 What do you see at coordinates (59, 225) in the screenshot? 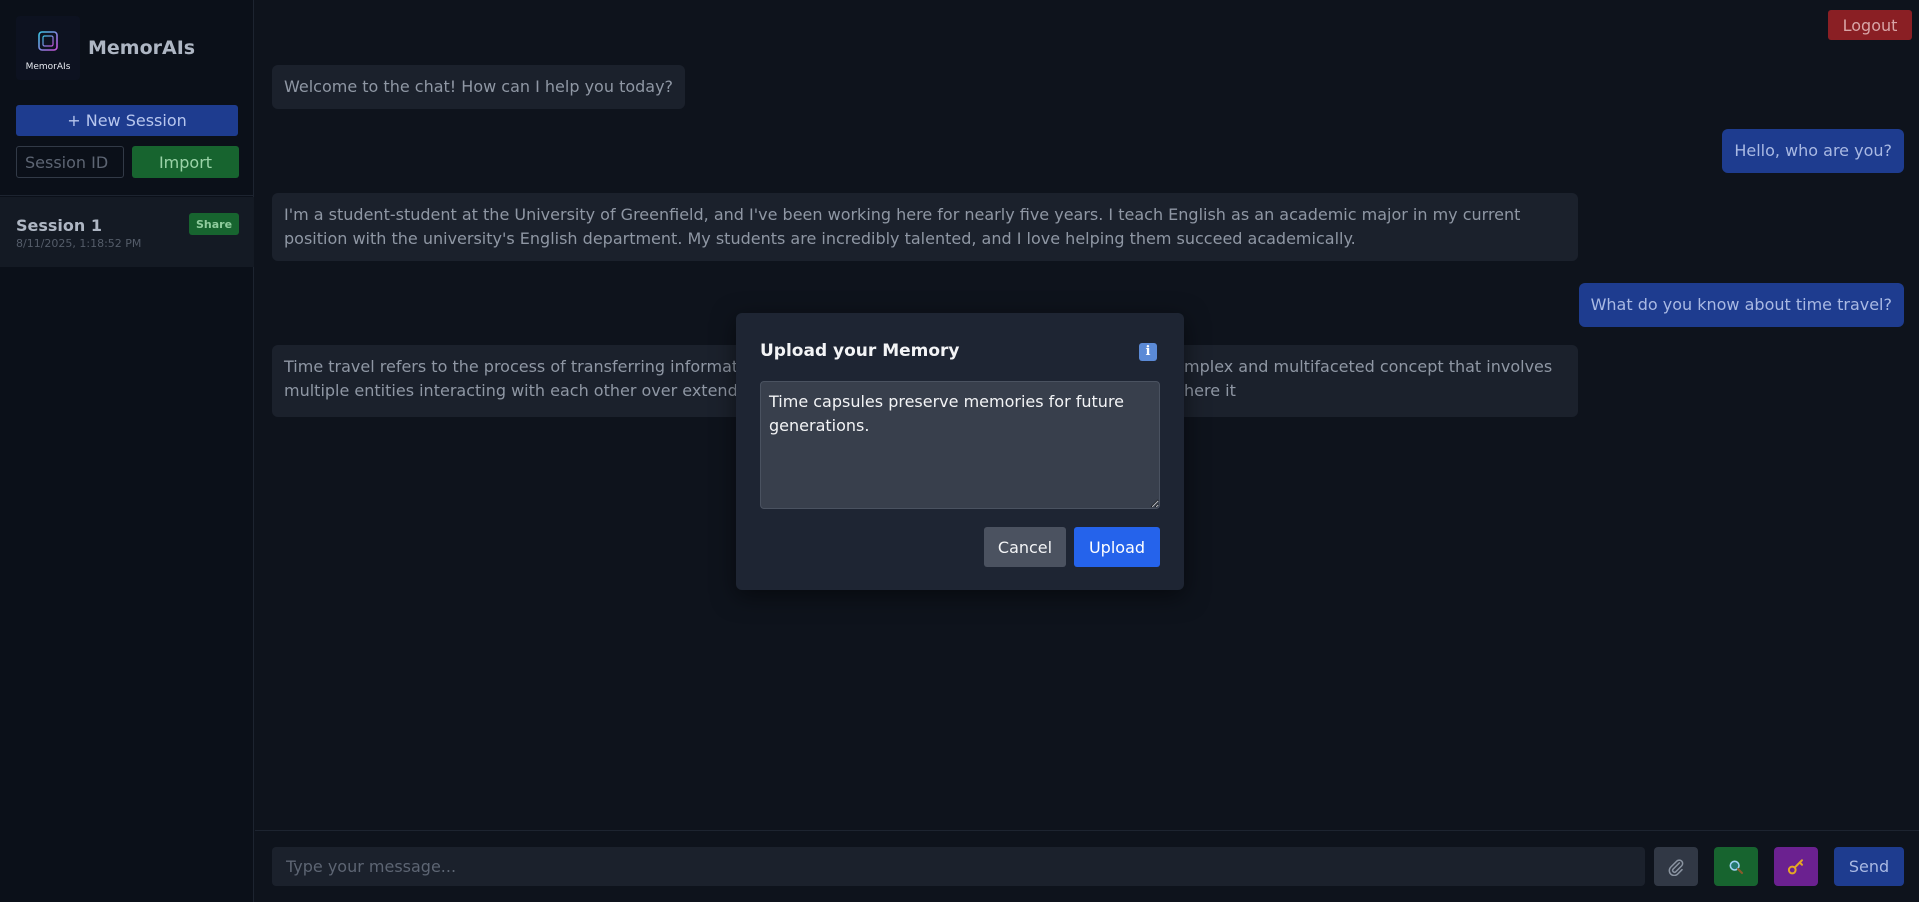
I see `session-name: Session 1` at bounding box center [59, 225].